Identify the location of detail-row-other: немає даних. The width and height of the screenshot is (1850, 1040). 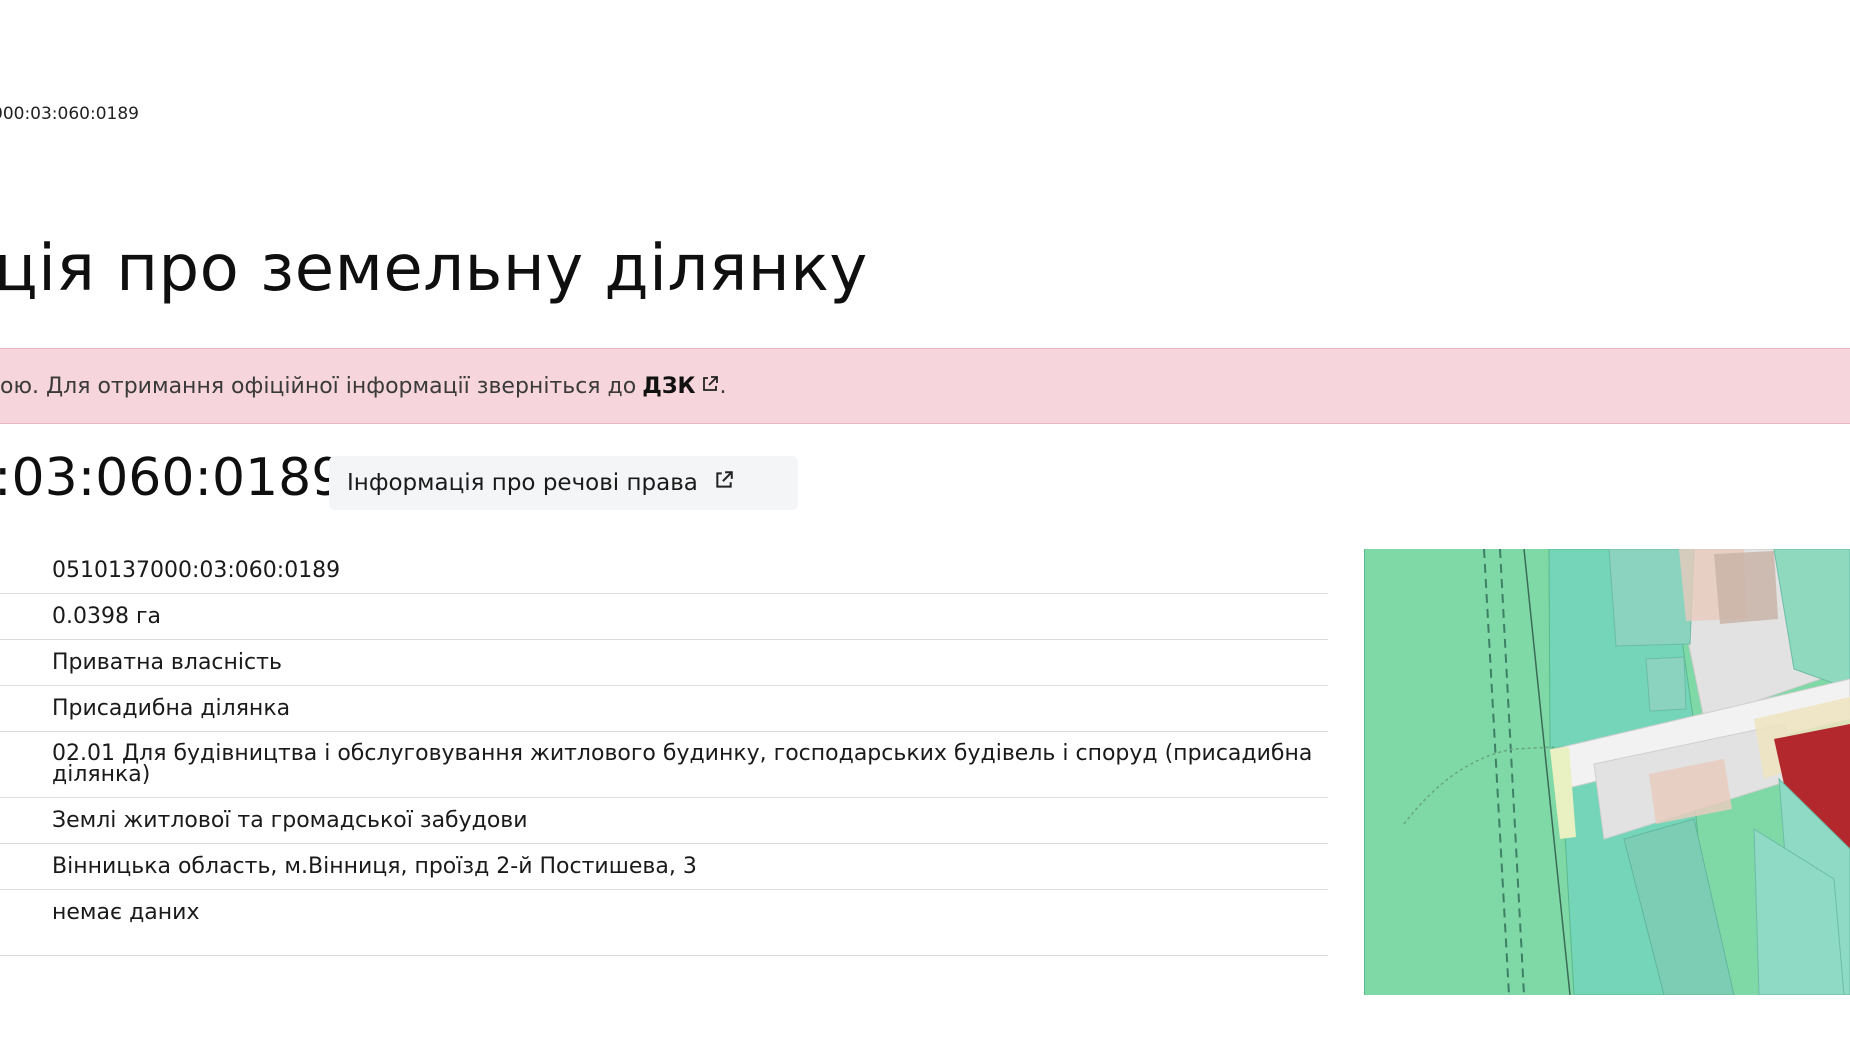
(664, 923).